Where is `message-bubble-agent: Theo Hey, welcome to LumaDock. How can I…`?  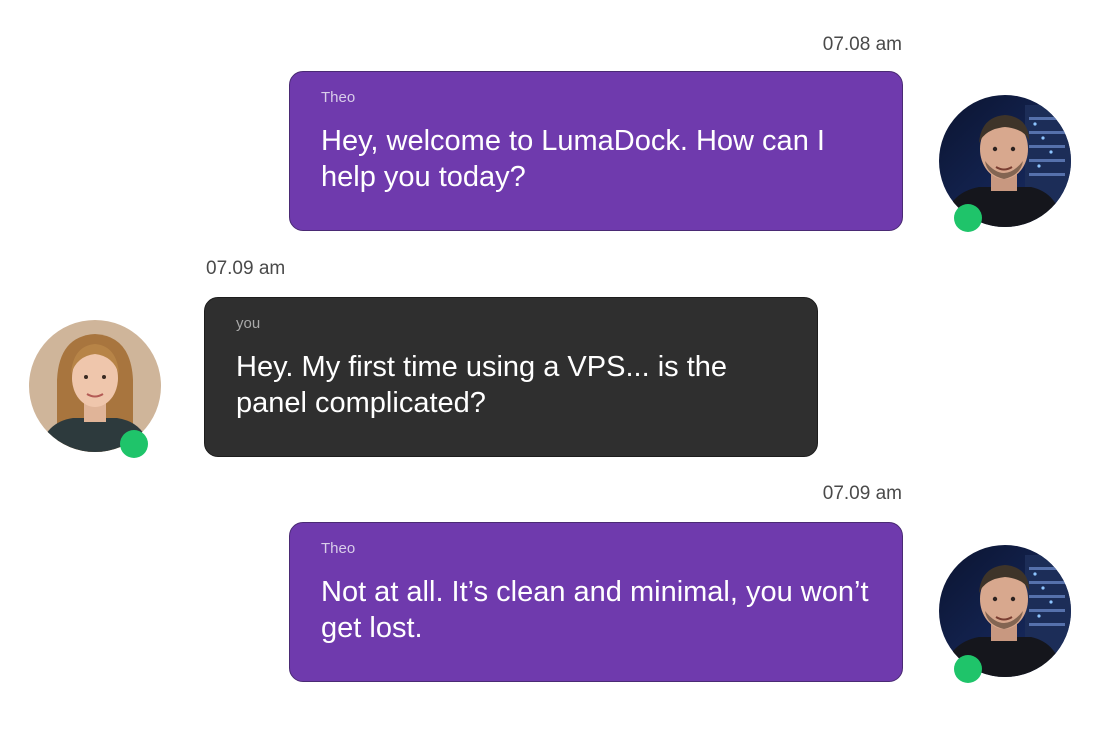
message-bubble-agent: Theo Hey, welcome to LumaDock. How can I… is located at coordinates (596, 151).